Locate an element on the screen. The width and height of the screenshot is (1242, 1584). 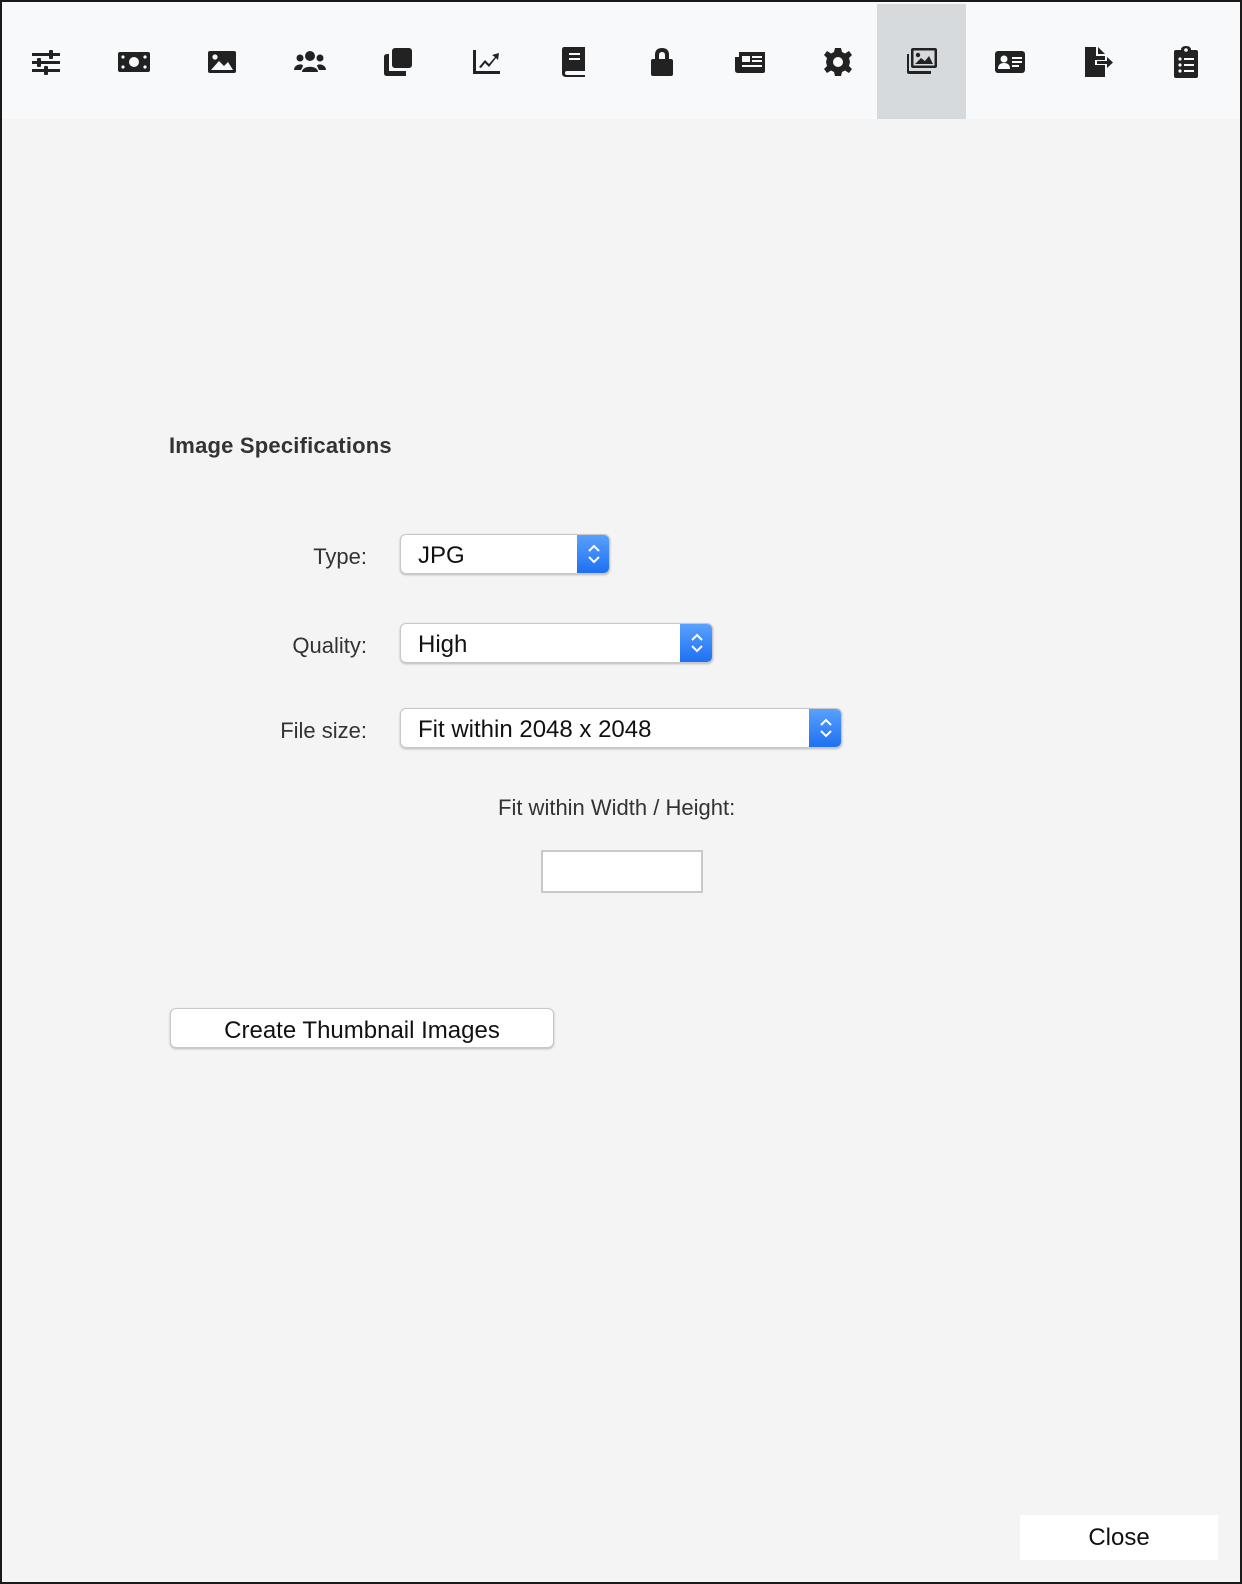
type-select-value: JPG is located at coordinates (441, 555).